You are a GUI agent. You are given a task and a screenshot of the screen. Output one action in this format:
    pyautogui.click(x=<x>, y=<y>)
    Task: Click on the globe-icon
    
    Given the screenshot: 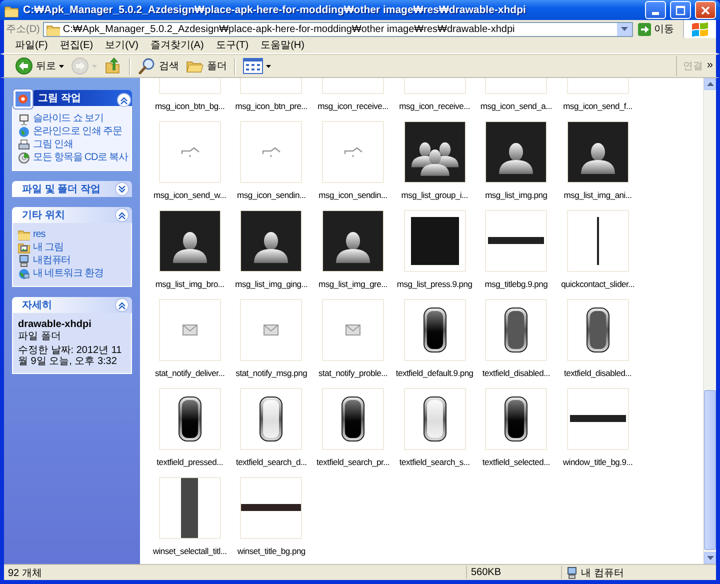 What is the action you would take?
    pyautogui.click(x=24, y=132)
    